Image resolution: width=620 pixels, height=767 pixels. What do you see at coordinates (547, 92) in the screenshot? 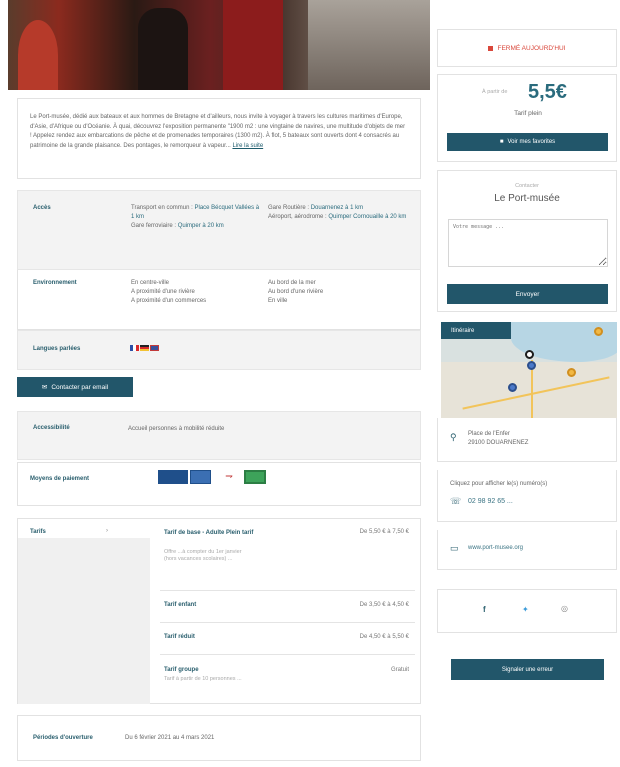
I see `price-value: 5,5€` at bounding box center [547, 92].